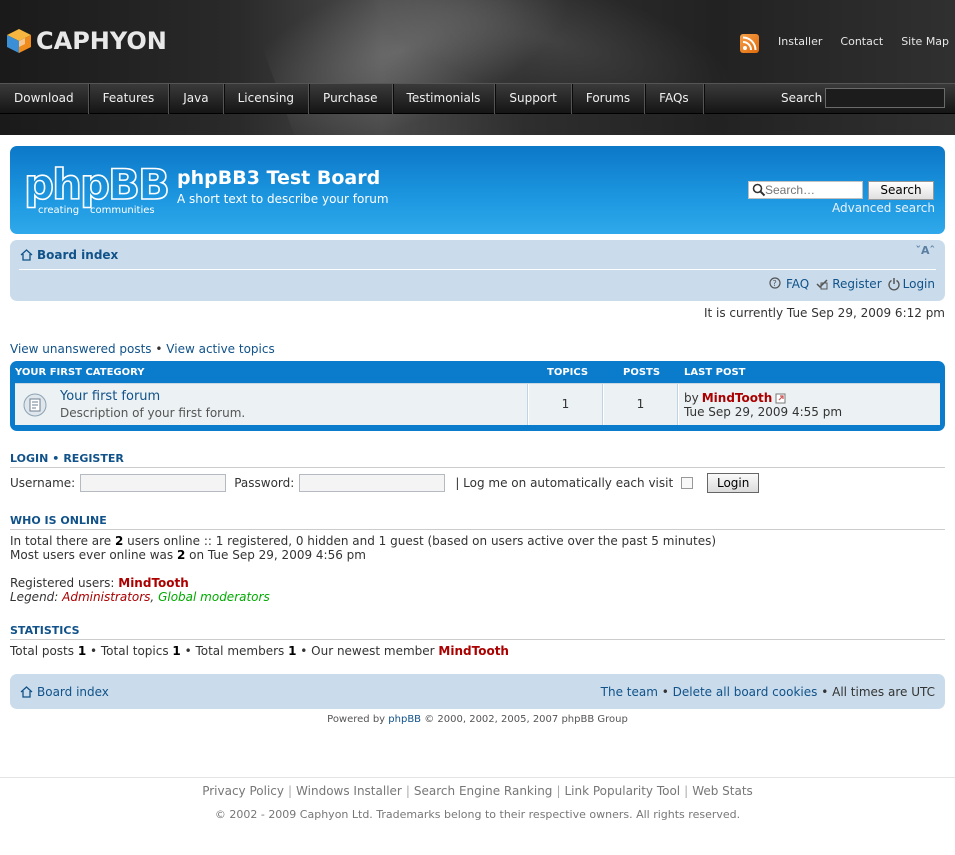  What do you see at coordinates (58, 520) in the screenshot?
I see `who-is-online-title: WHO IS ONLINE` at bounding box center [58, 520].